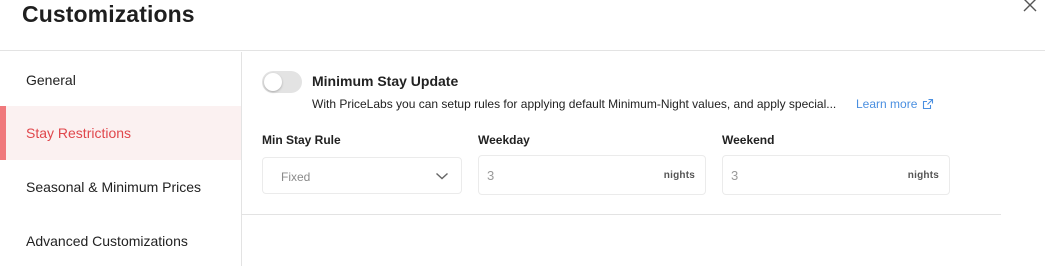 This screenshot has height=266, width=1045. I want to click on sidebar-item-seasonal-minimum-prices: Seasonal & Minimum Prices, so click(120, 187).